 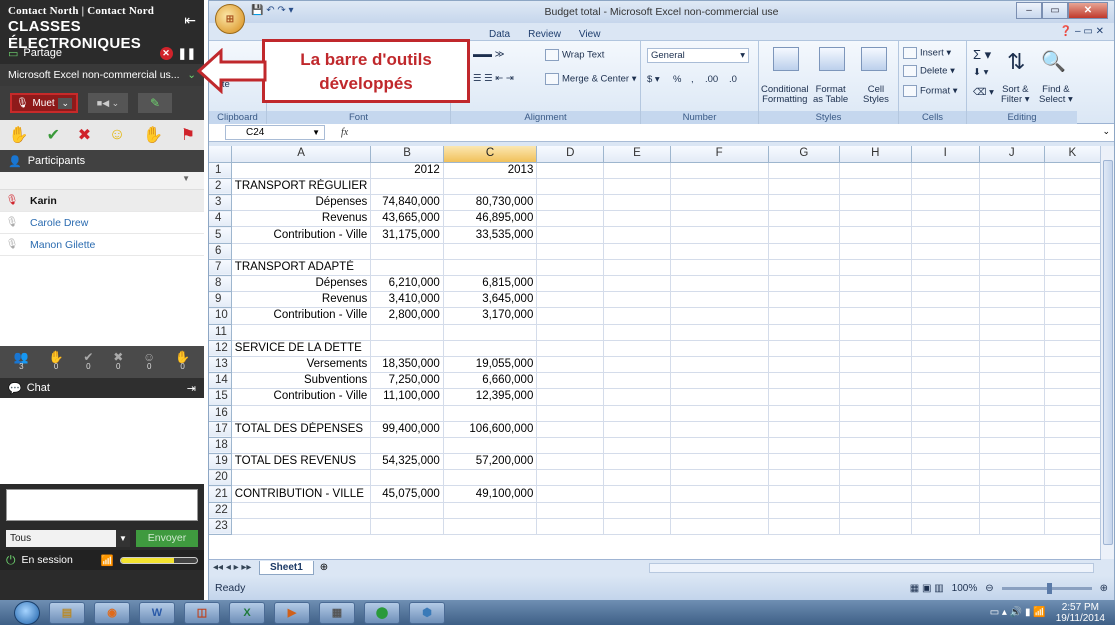 I want to click on row-header: 14, so click(x=220, y=381).